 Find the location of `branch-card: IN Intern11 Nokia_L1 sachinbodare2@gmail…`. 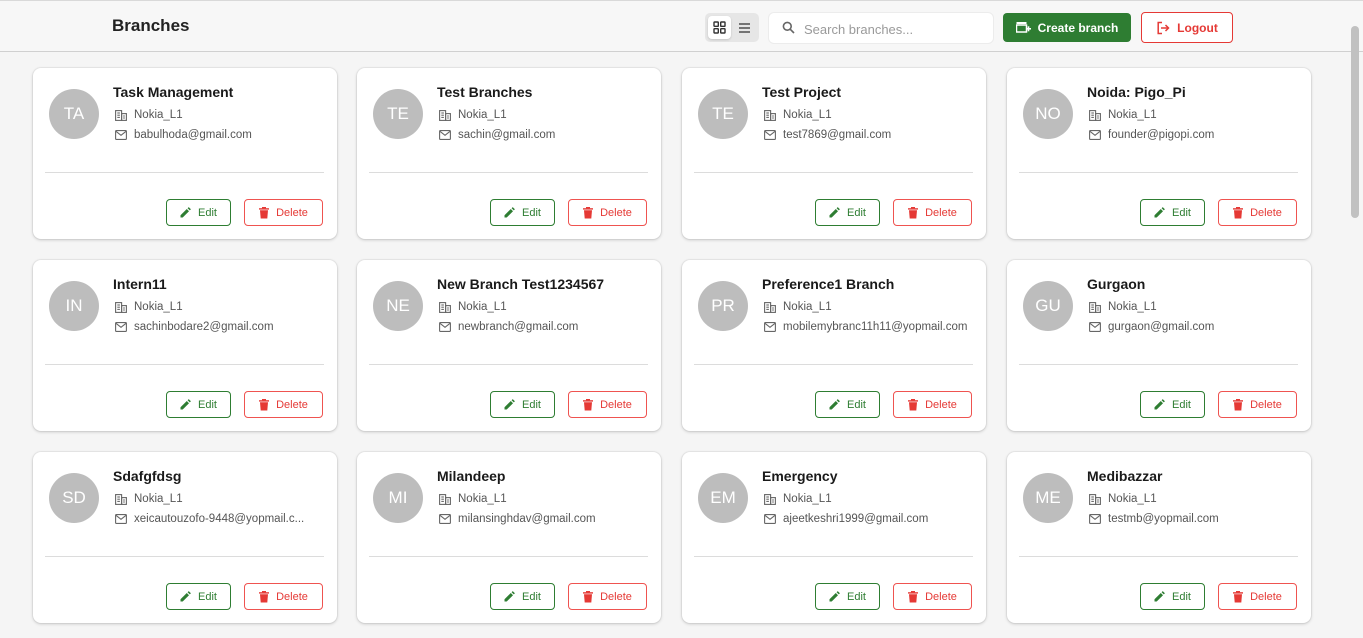

branch-card: IN Intern11 Nokia_L1 sachinbodare2@gmail… is located at coordinates (185, 345).